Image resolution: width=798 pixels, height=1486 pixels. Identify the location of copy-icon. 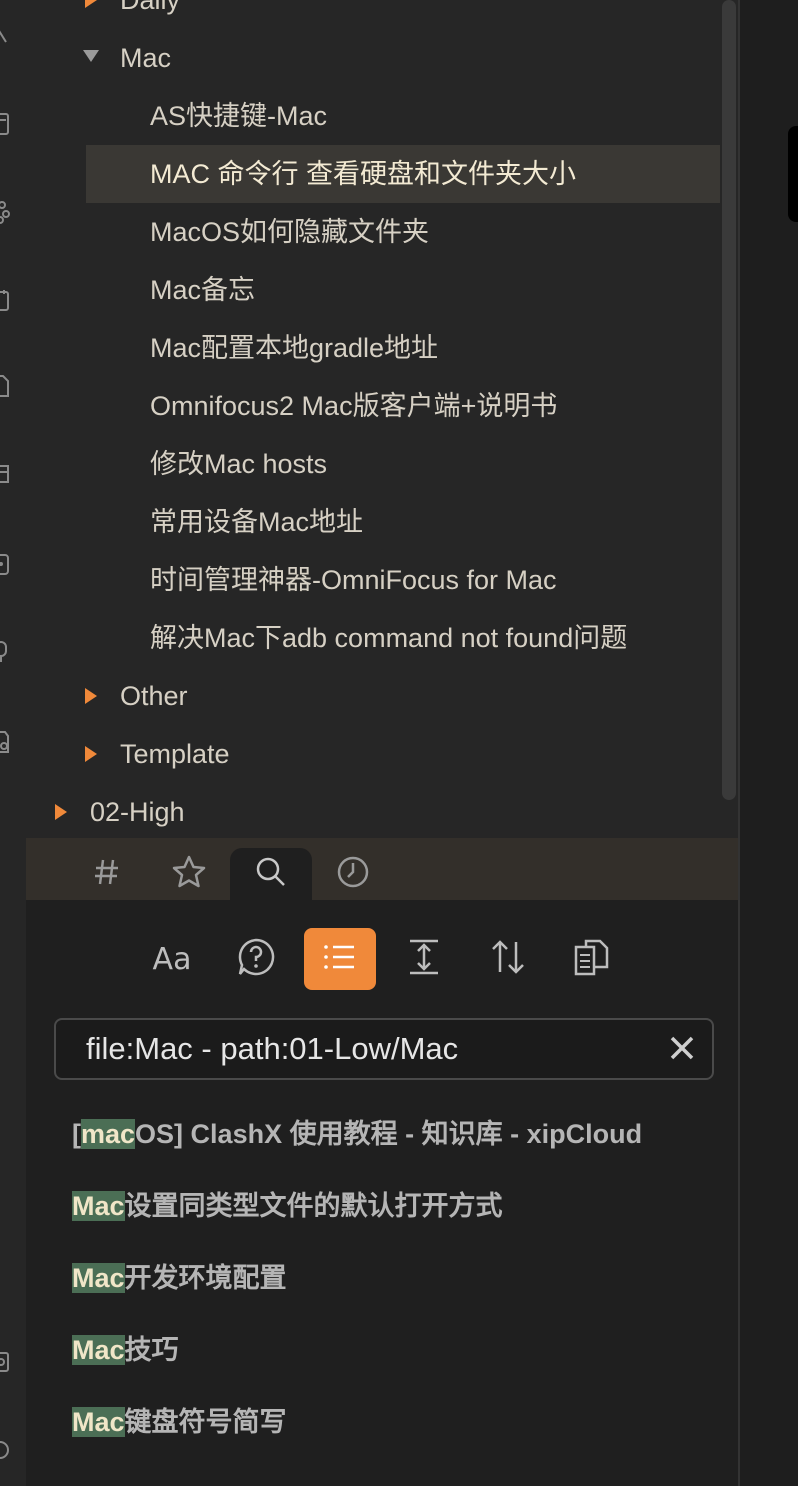
(592, 959).